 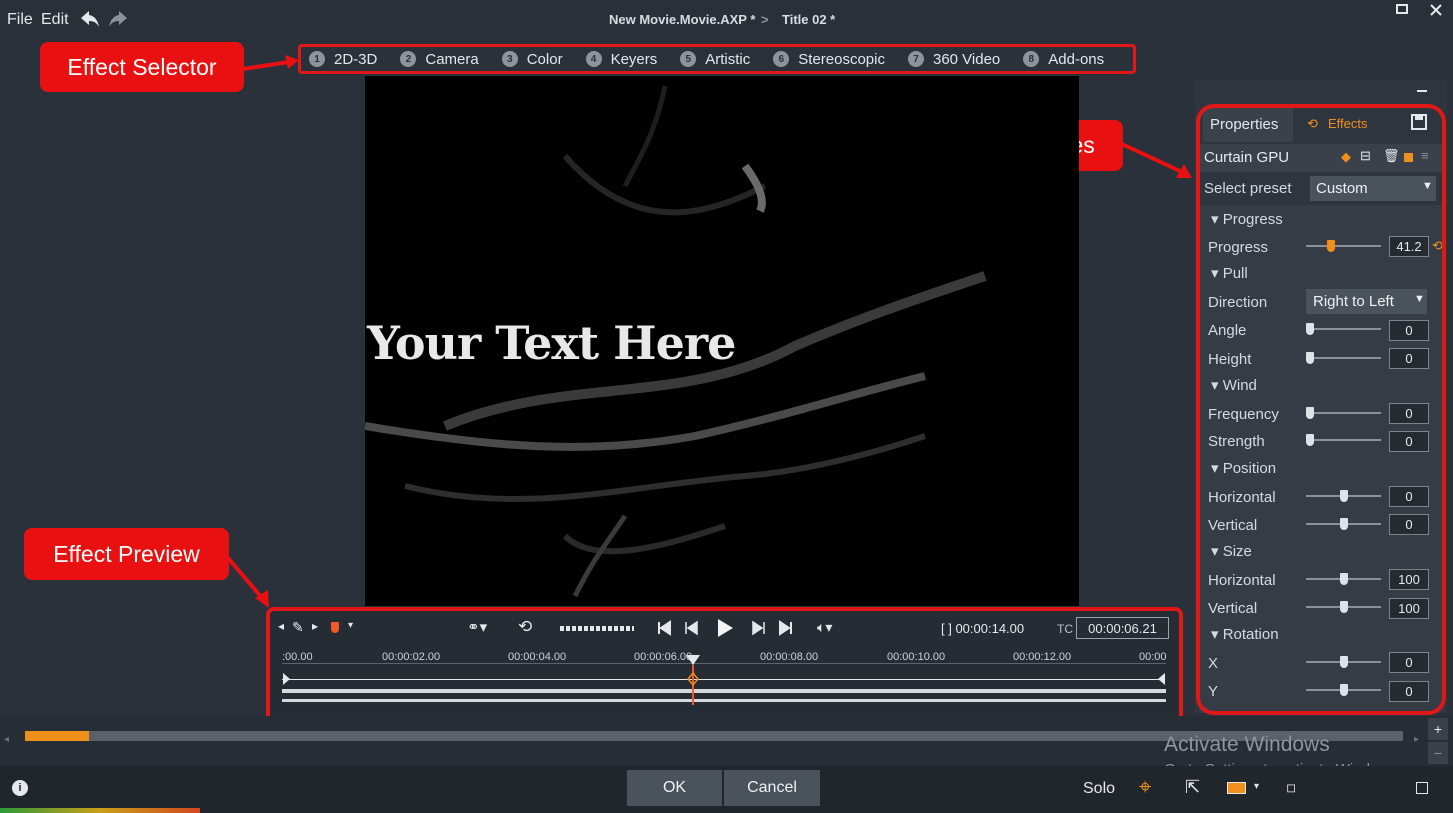 I want to click on rotation-x-slider, so click(x=1343, y=662).